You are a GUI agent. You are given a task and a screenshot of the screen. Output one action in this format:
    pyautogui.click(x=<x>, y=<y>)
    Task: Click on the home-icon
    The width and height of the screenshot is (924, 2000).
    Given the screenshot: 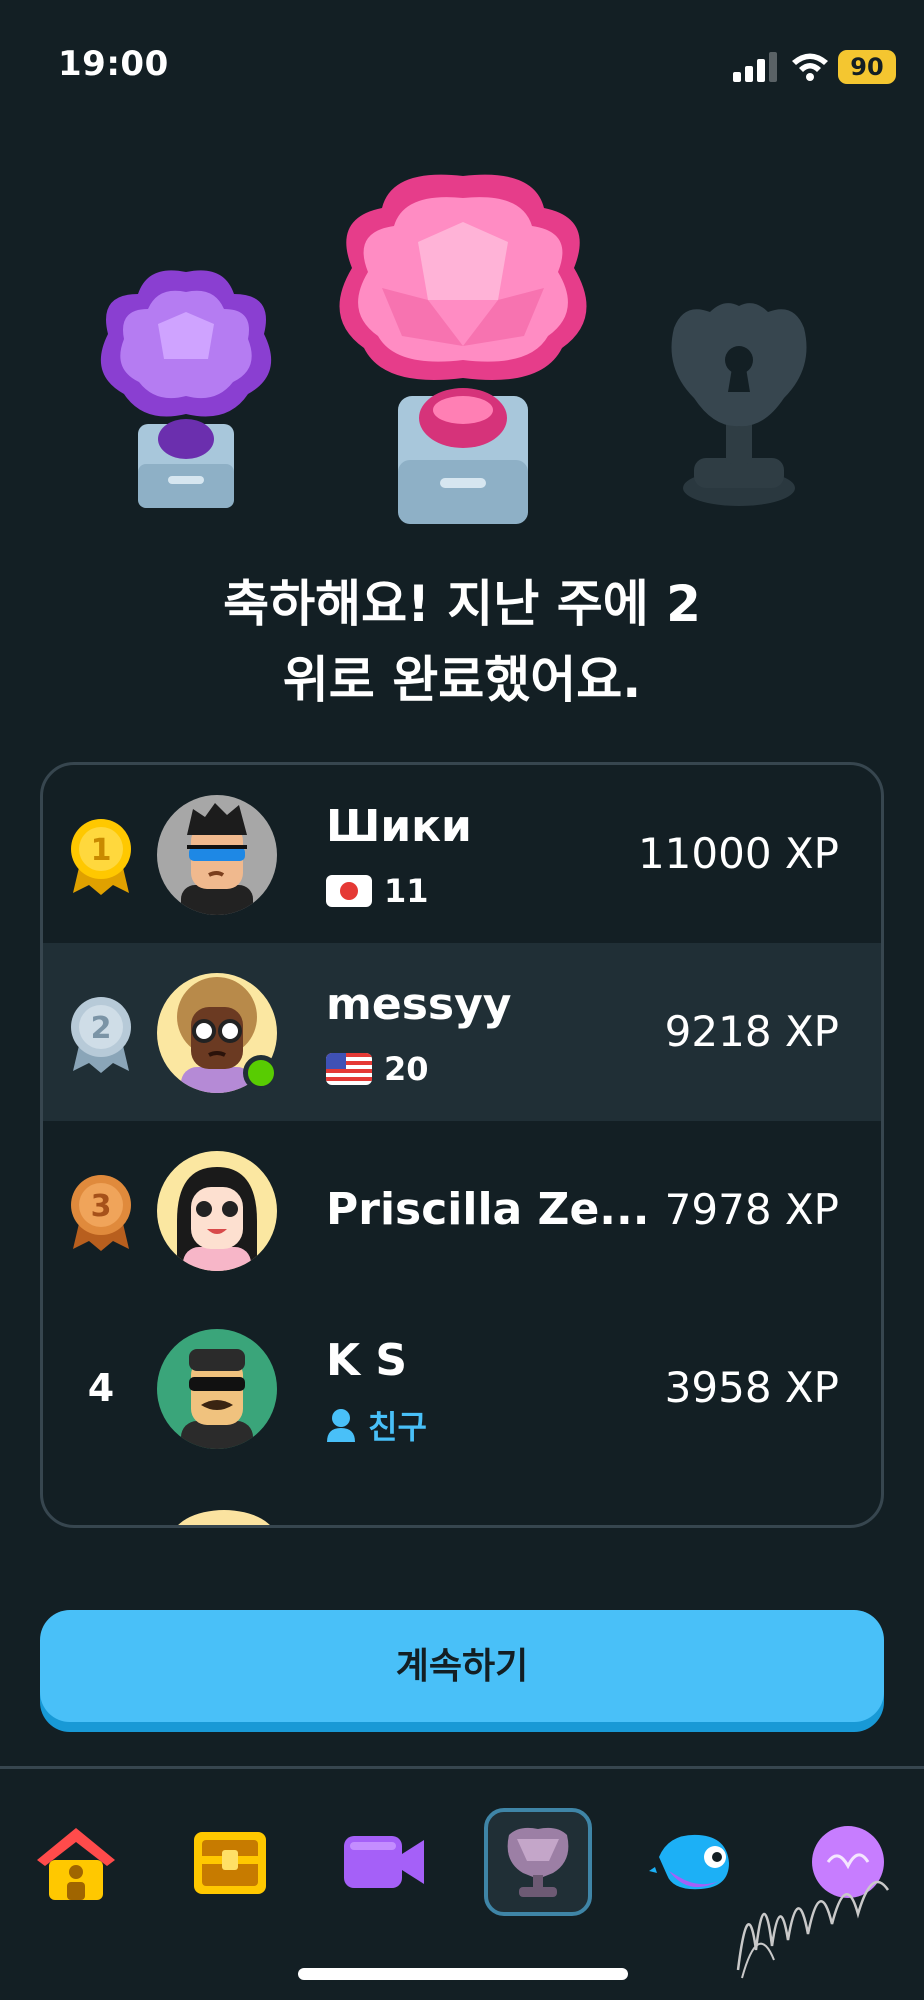 What is the action you would take?
    pyautogui.click(x=76, y=1864)
    